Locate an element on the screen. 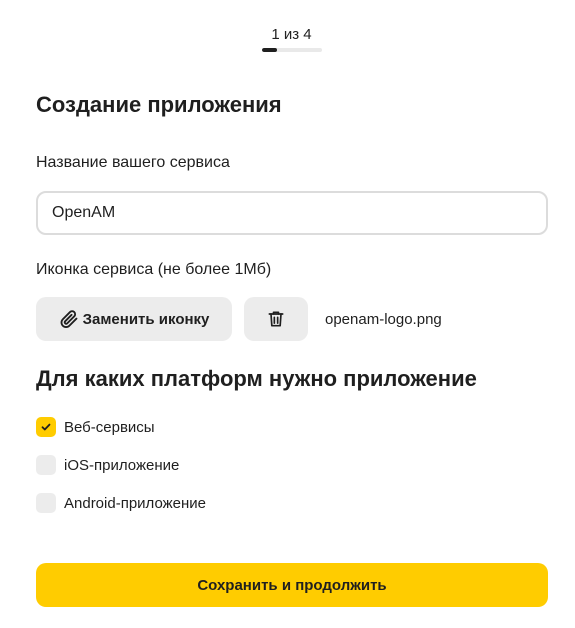 This screenshot has width=575, height=628. platform-checkbox-web: Веб-сервисы is located at coordinates (95, 427).